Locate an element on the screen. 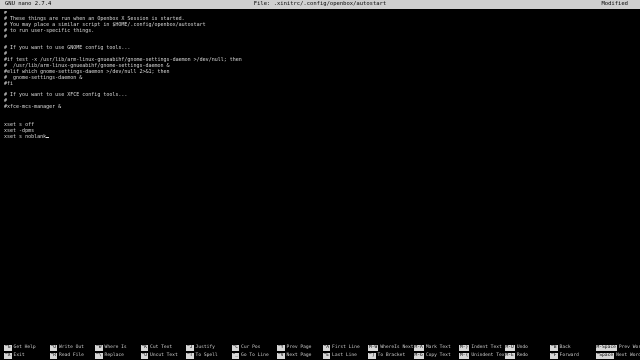 The width and height of the screenshot is (640, 360). shortcut-item: ^A First Line is located at coordinates (341, 347).